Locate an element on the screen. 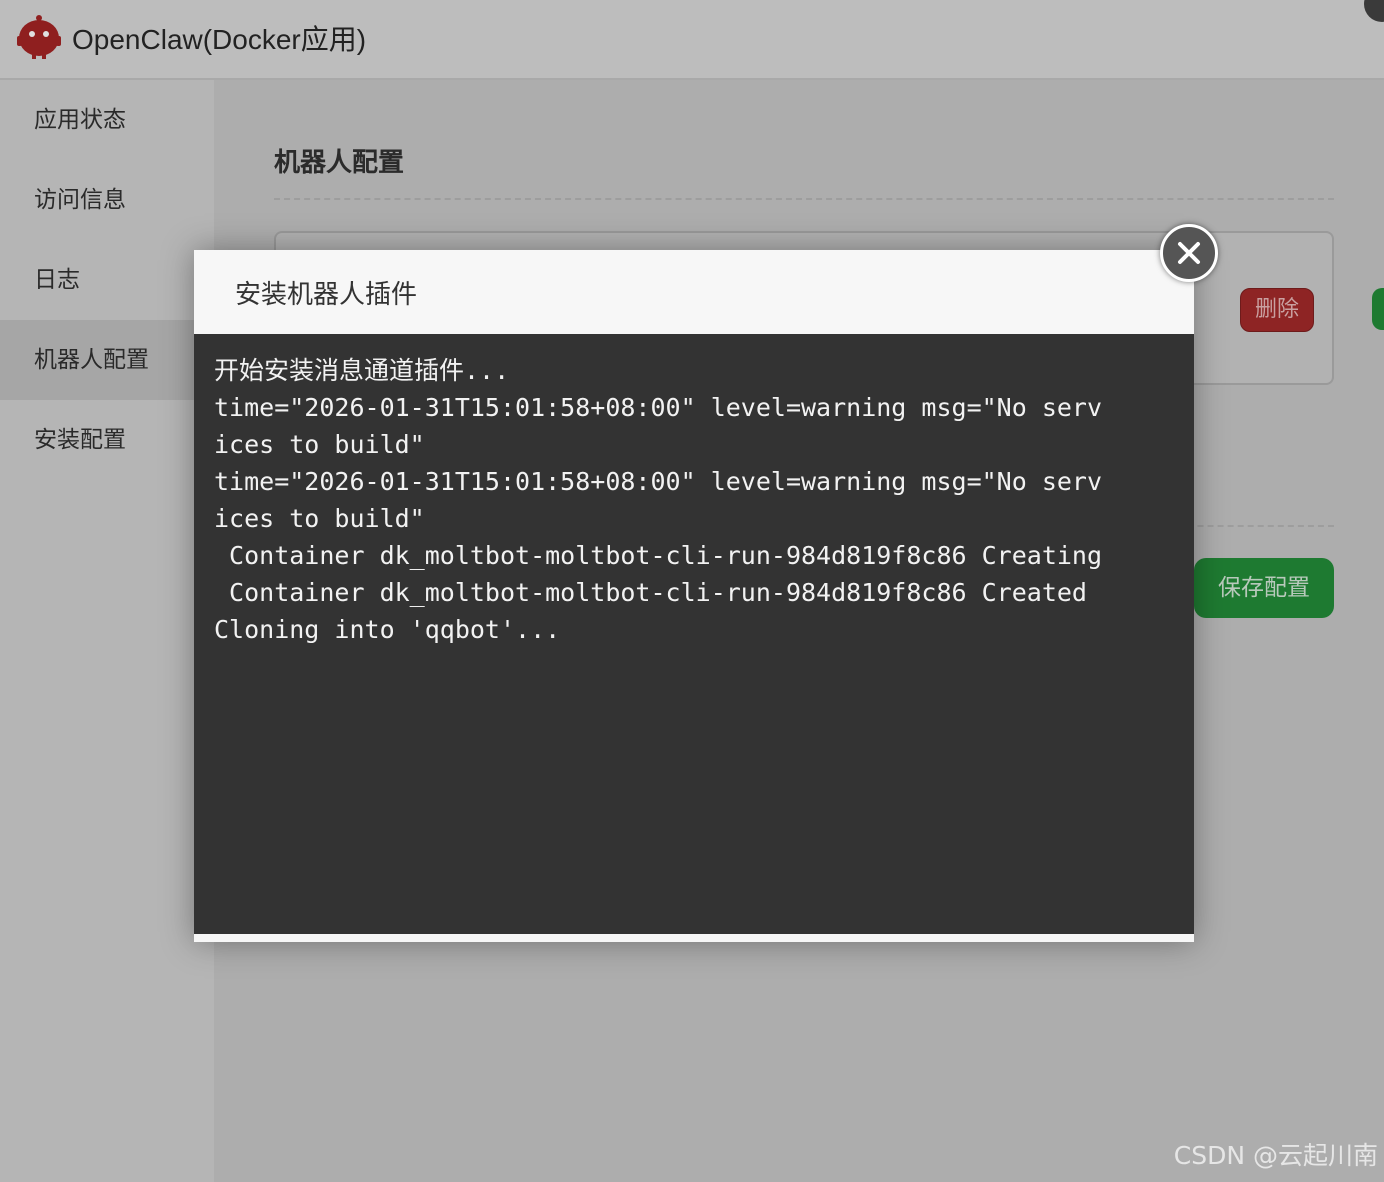 This screenshot has width=1384, height=1182. corner-close-icon is located at coordinates (1374, 11).